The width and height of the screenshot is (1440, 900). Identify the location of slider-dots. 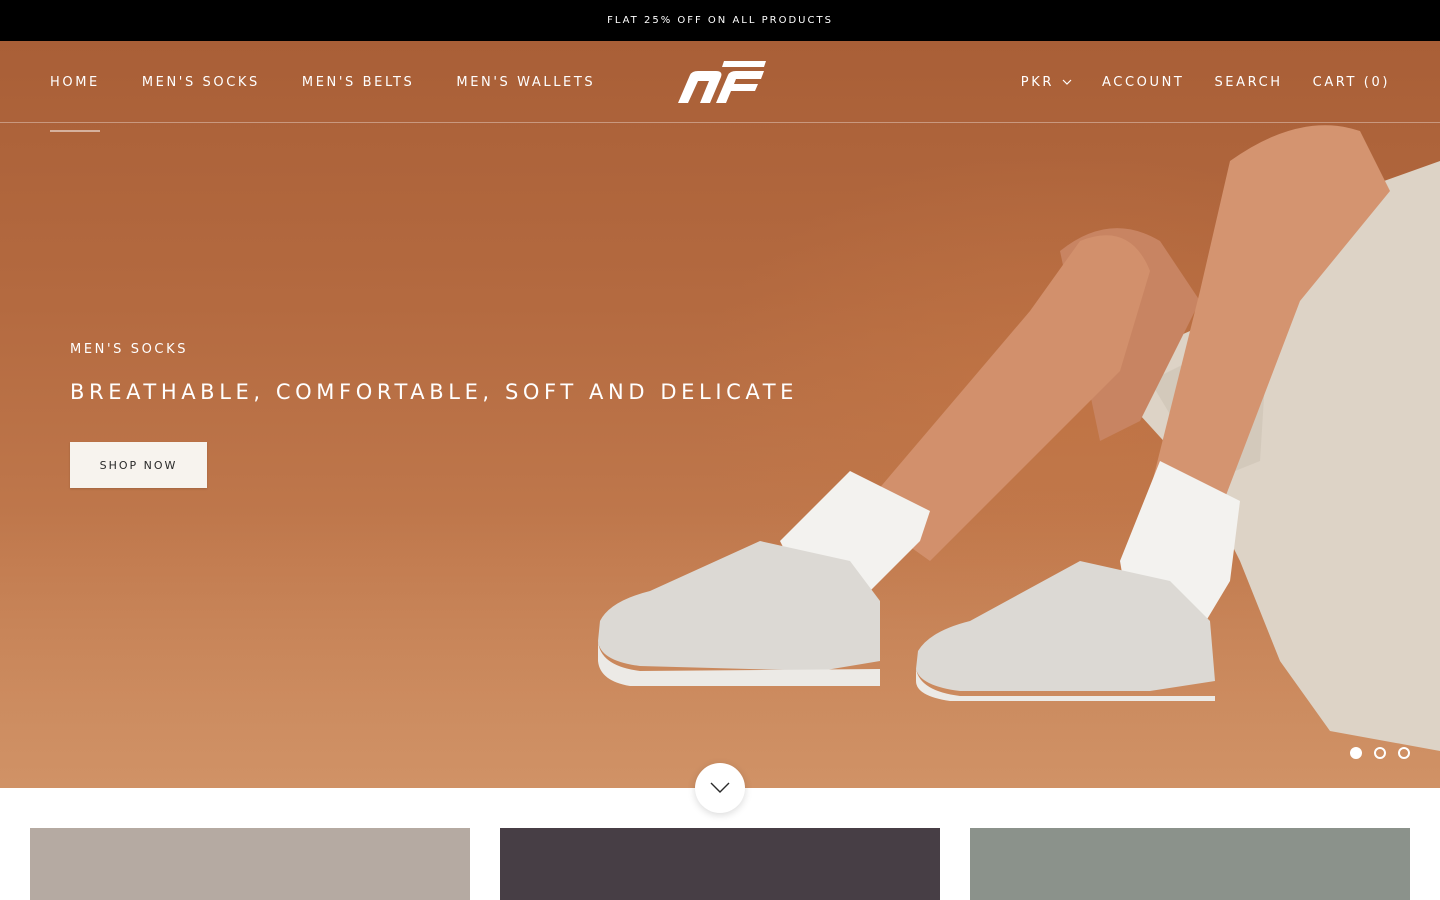
(1380, 753).